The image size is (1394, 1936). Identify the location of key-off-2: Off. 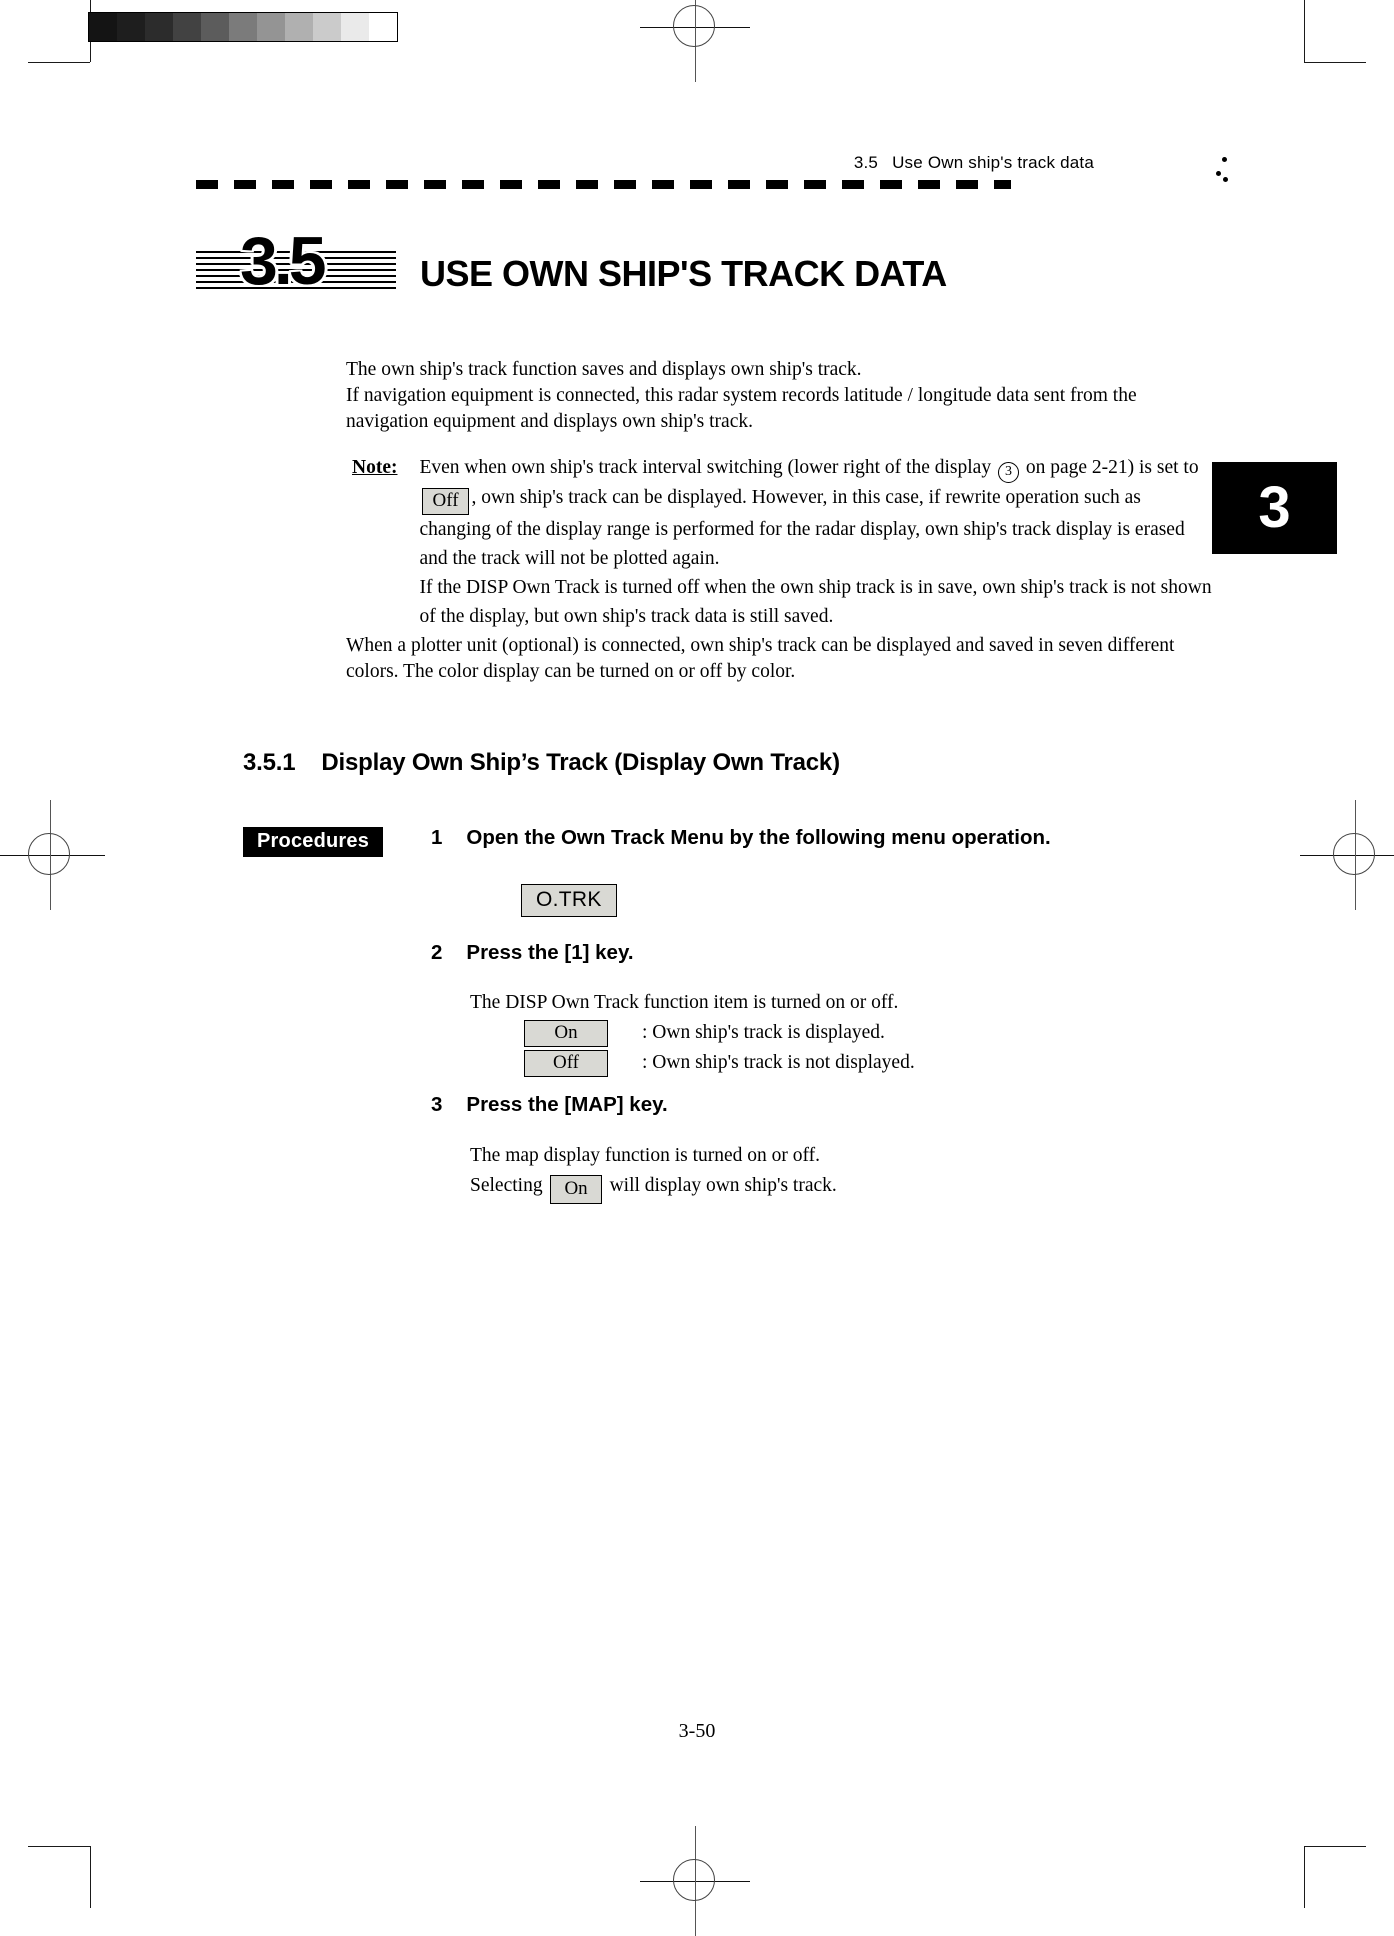
(566, 1063).